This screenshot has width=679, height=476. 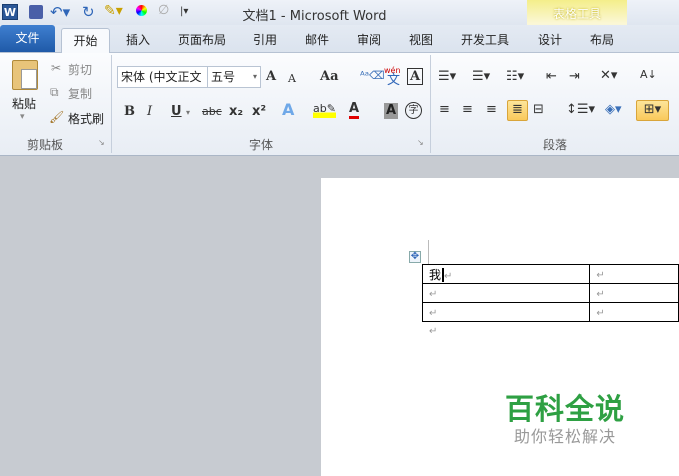 I want to click on line-spacing-icon: ↕☰▾, so click(x=580, y=110).